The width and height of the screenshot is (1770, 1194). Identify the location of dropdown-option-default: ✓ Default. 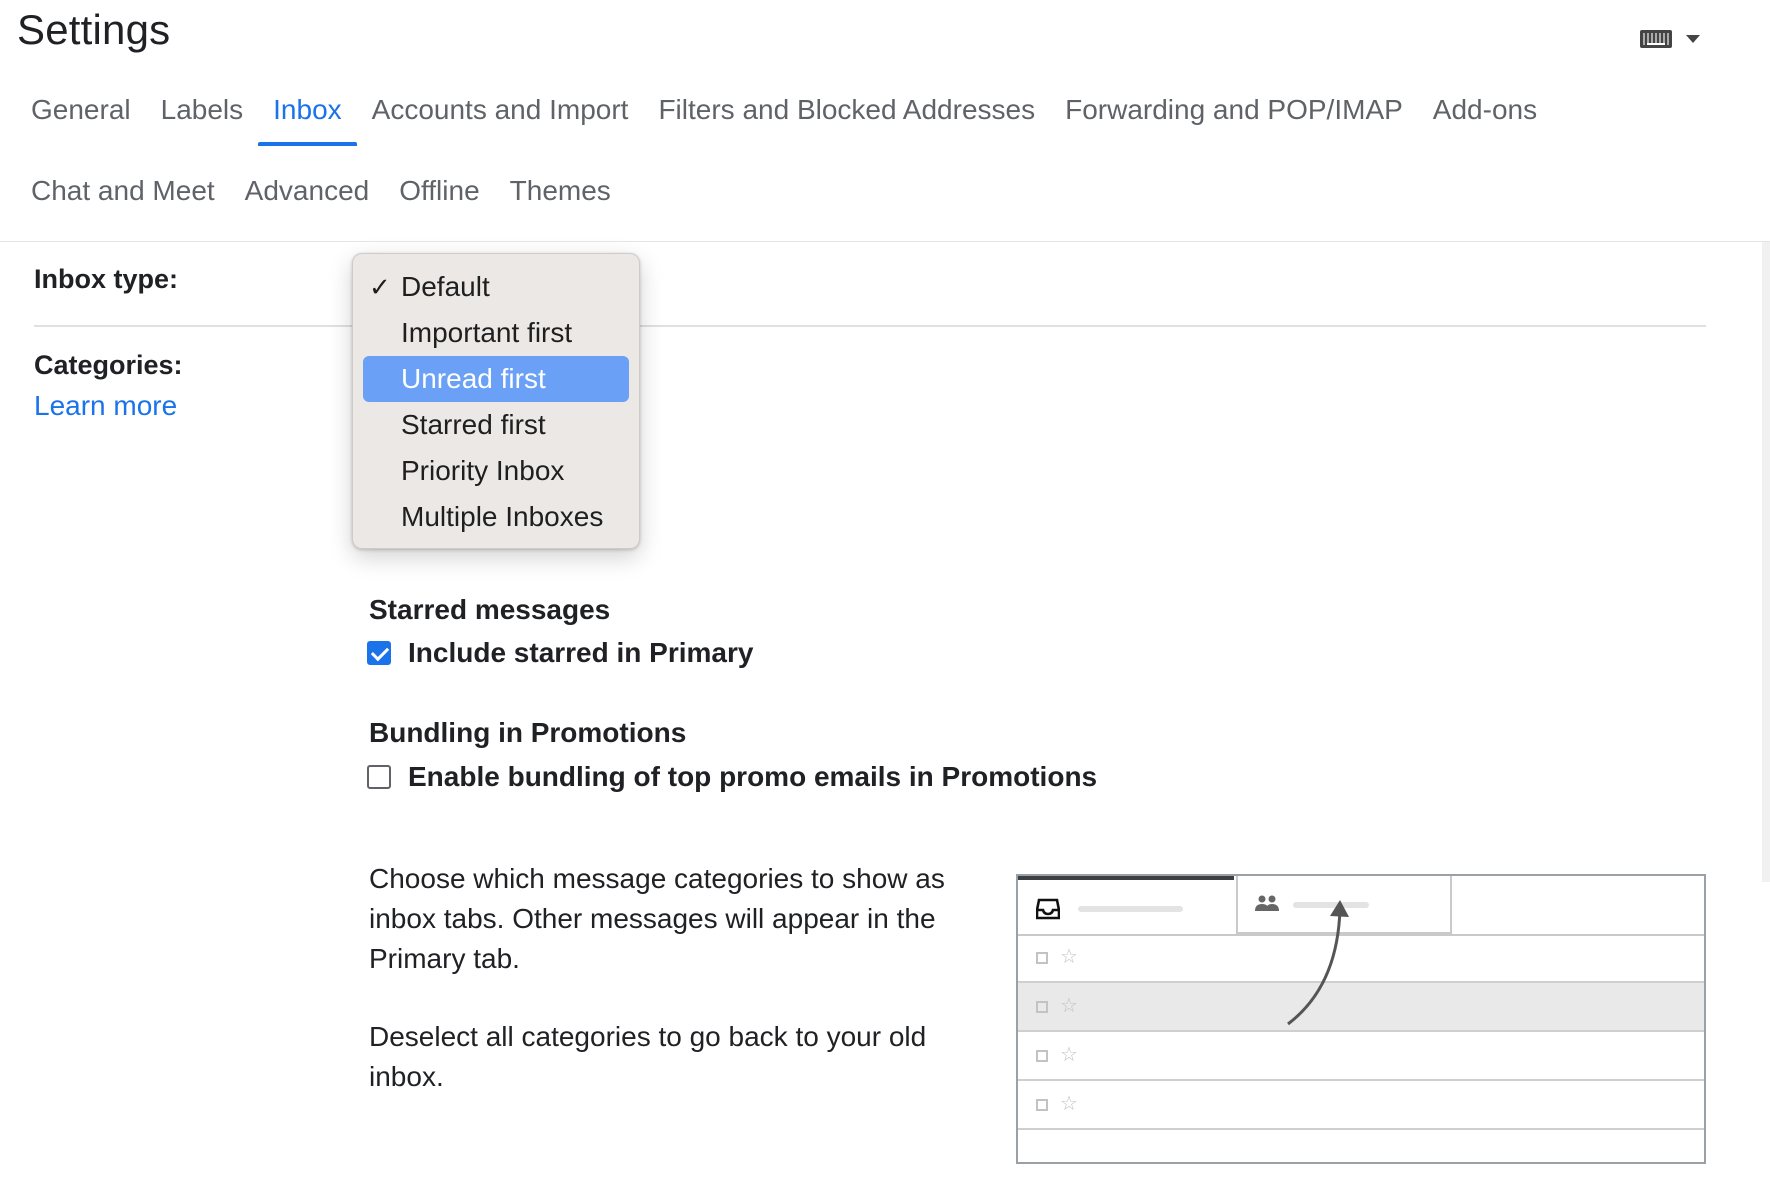
(496, 287).